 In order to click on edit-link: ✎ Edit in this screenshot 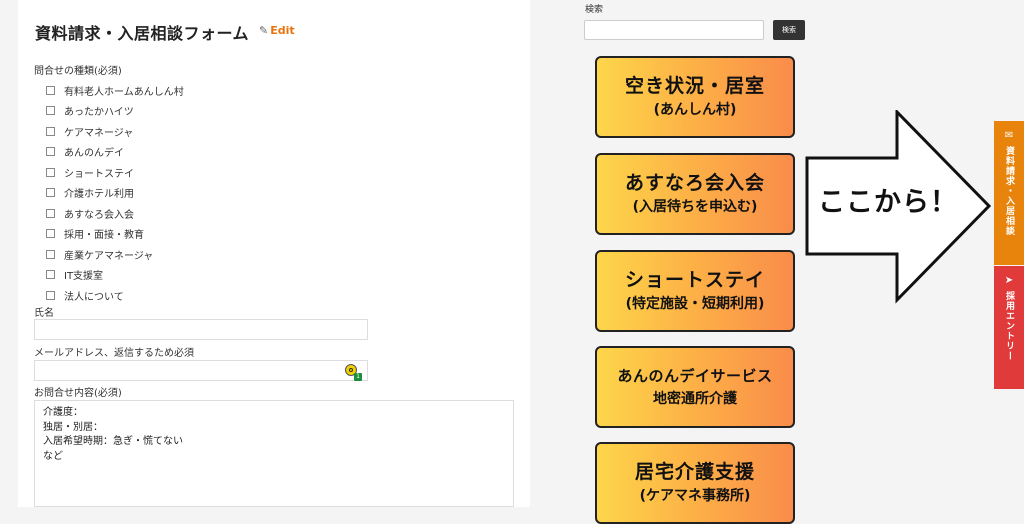, I will do `click(277, 30)`.